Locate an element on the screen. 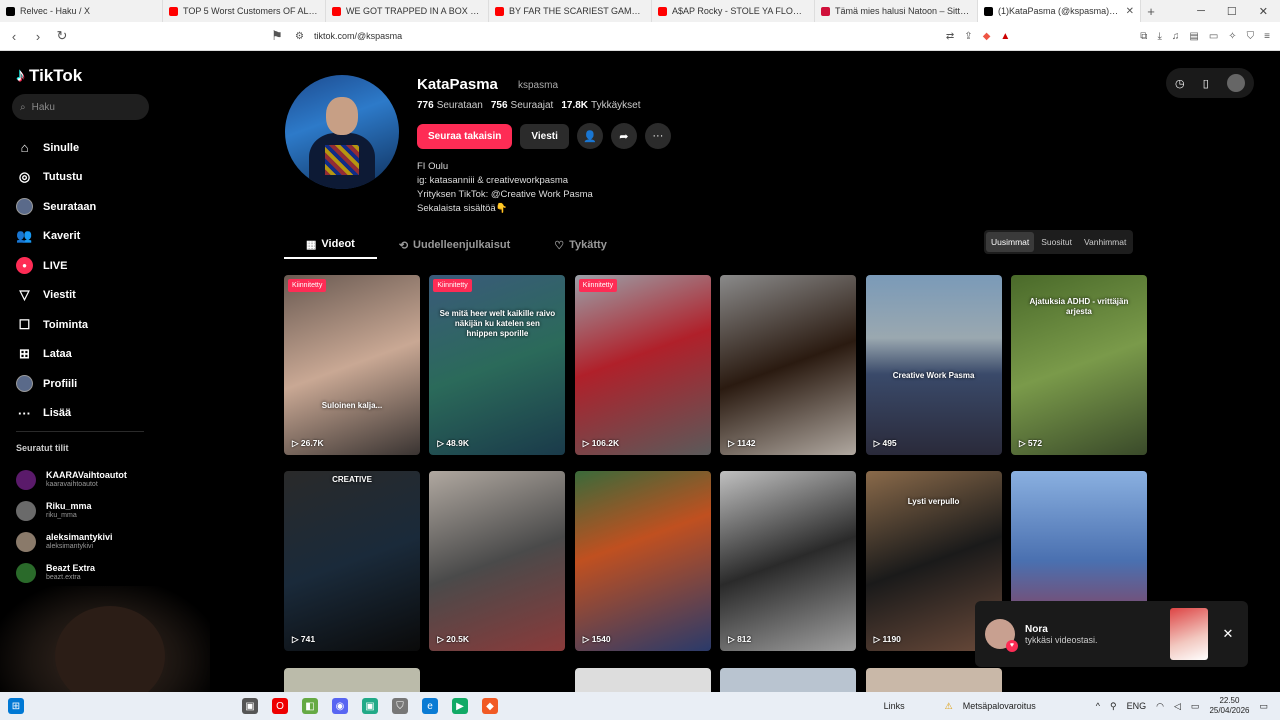  sidebar-item-lataa: ⊞ Lataa is located at coordinates (81, 355).